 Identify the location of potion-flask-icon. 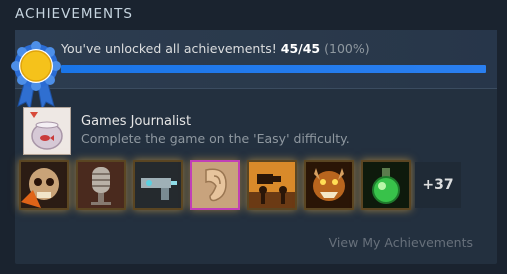
(386, 185).